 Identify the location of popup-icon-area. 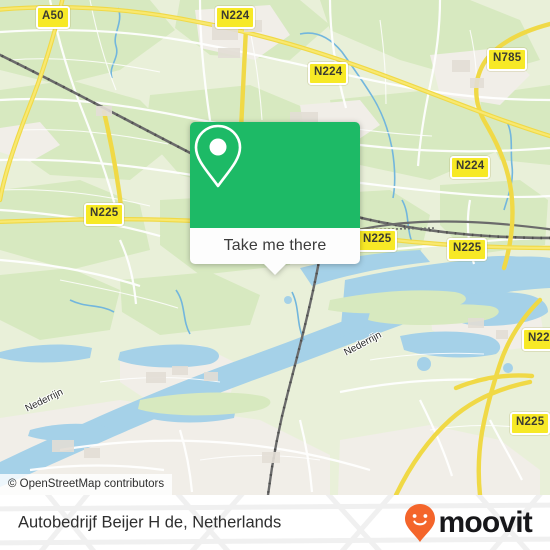
(275, 175).